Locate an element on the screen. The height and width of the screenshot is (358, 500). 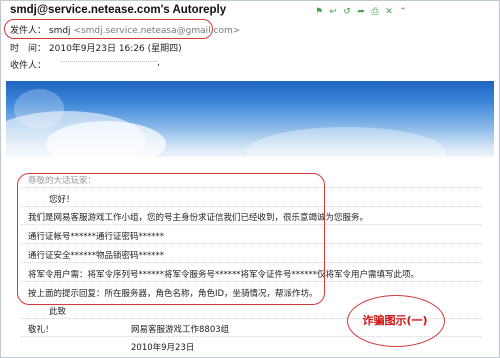
collapse-icon: ⌃ is located at coordinates (403, 12).